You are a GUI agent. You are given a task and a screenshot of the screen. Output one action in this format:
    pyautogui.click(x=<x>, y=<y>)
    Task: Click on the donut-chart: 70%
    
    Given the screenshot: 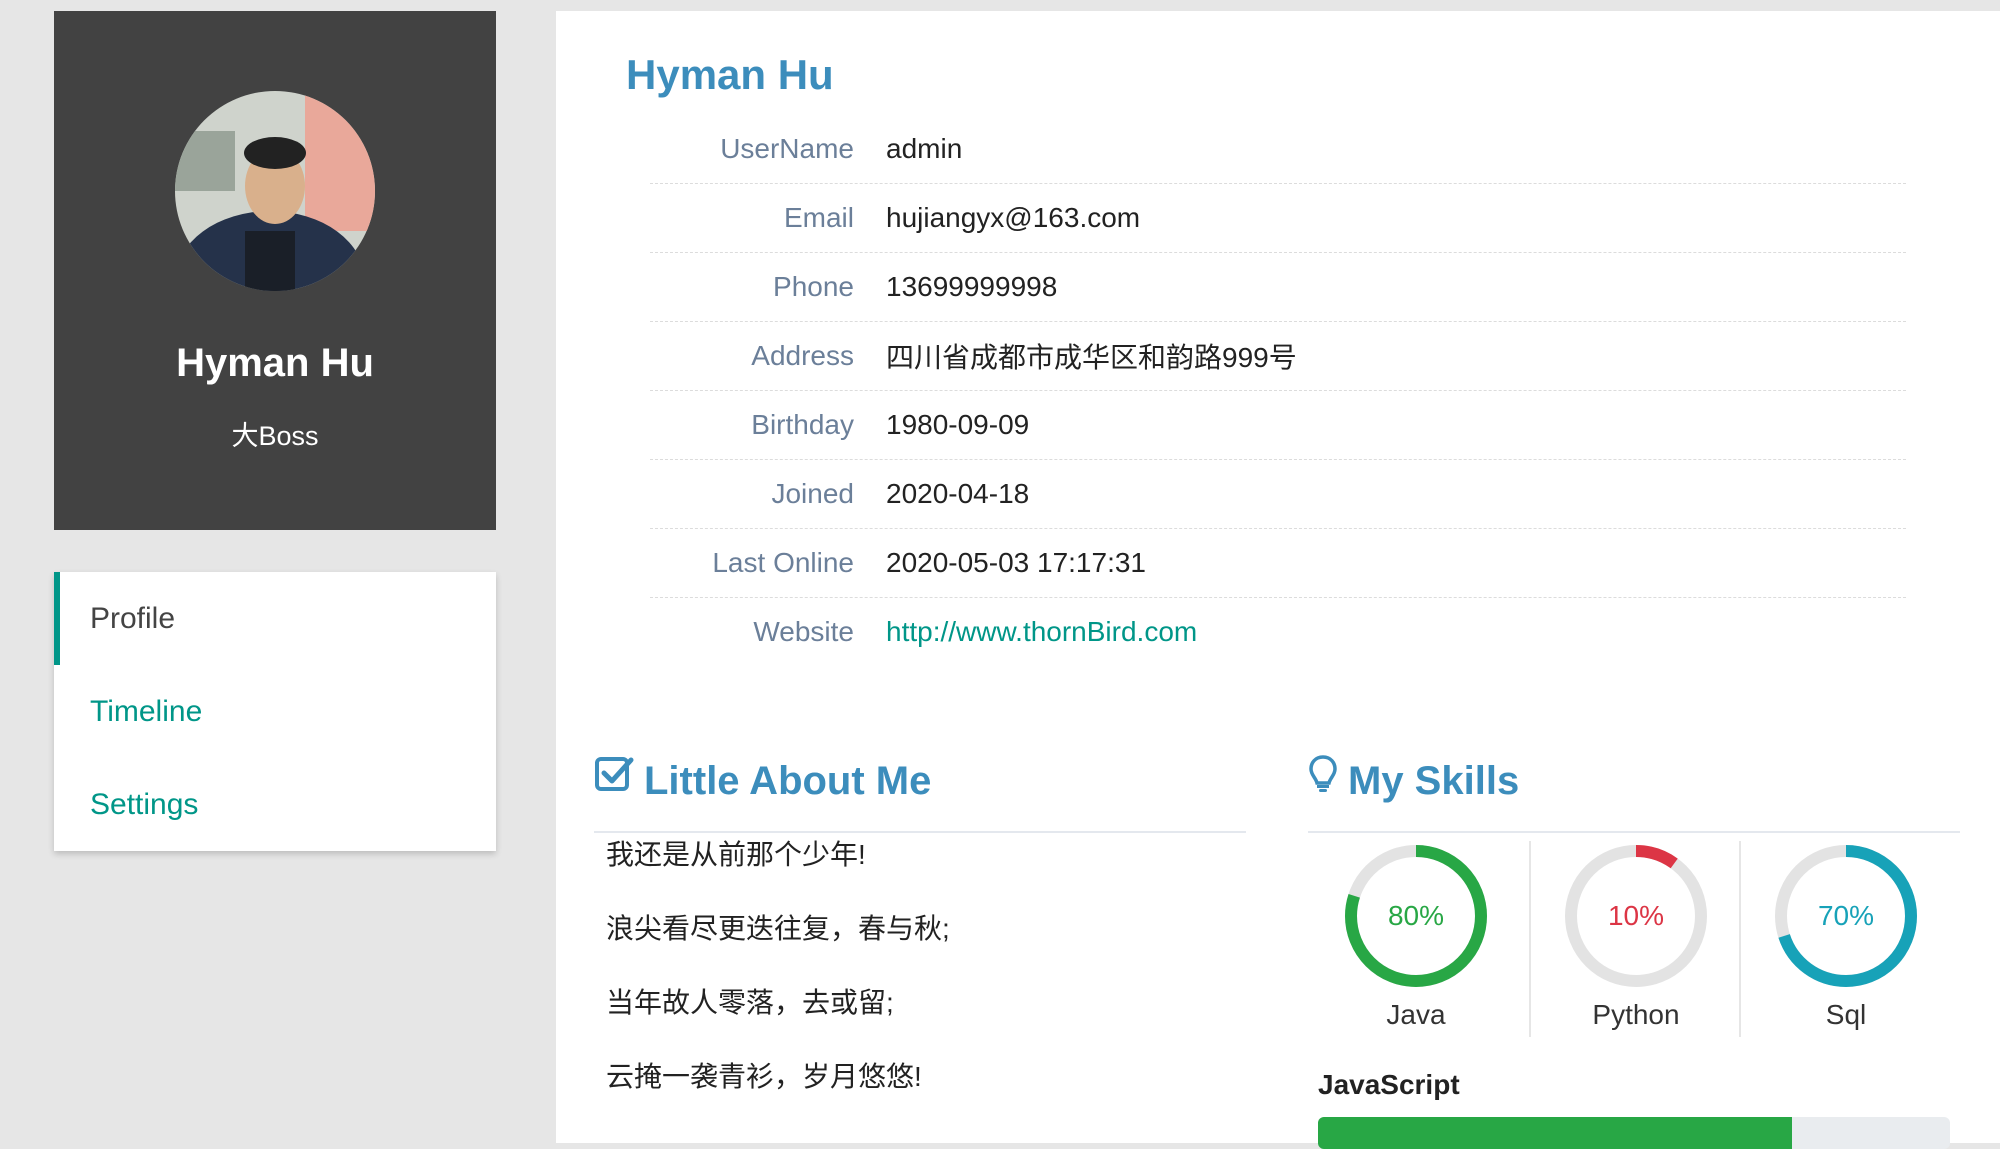 What is the action you would take?
    pyautogui.click(x=1846, y=916)
    